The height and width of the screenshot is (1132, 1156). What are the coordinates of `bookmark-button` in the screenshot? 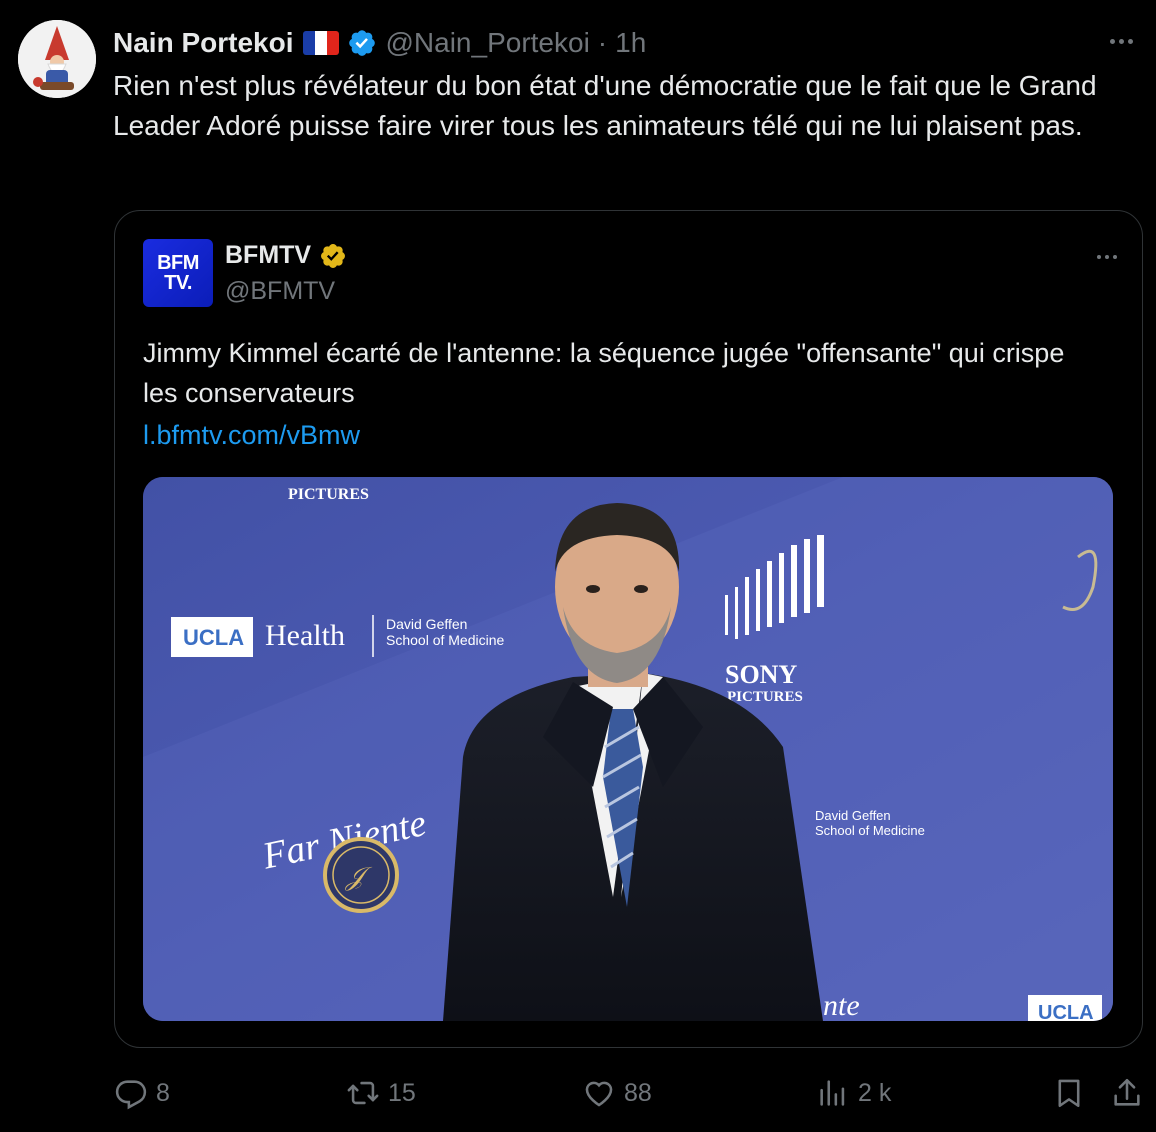 It's located at (1069, 1093).